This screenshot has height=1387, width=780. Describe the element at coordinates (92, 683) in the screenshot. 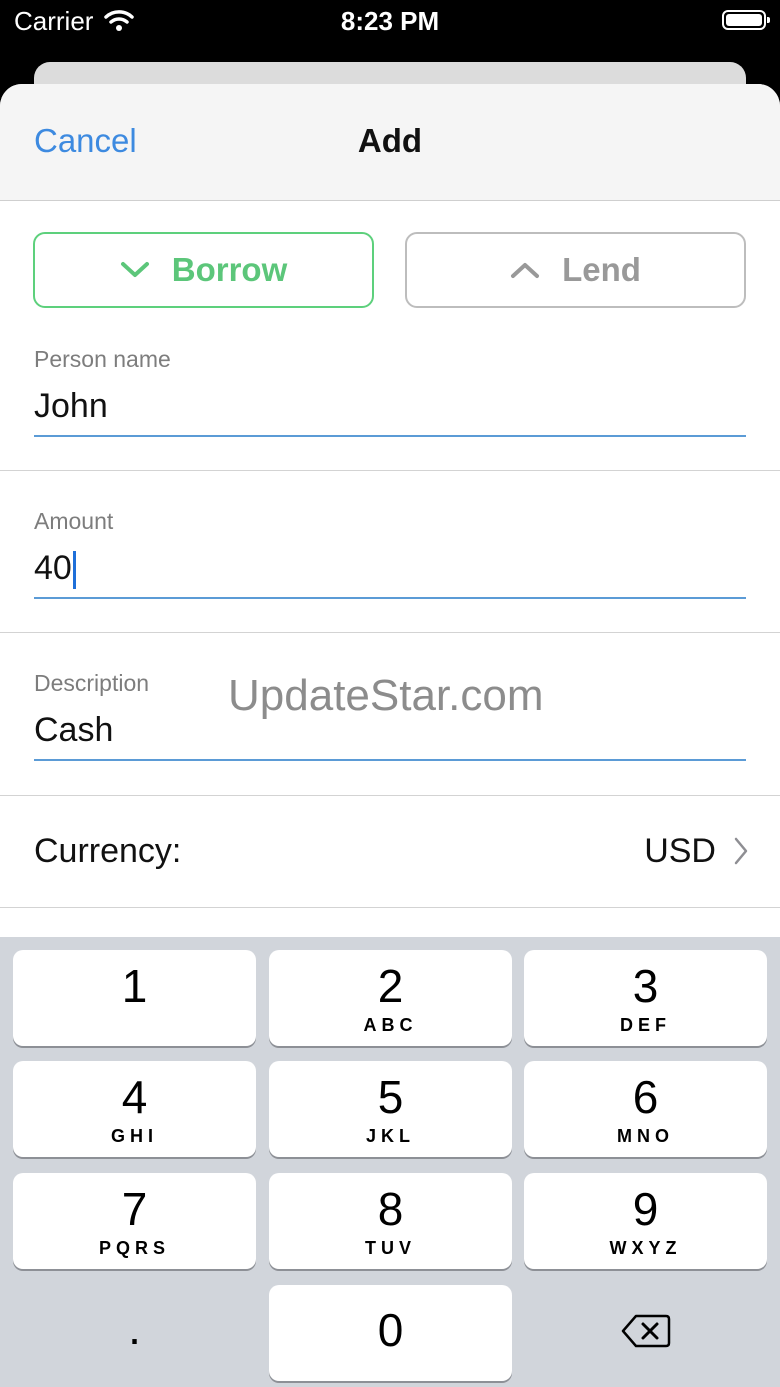

I see `description-label: Description` at that location.